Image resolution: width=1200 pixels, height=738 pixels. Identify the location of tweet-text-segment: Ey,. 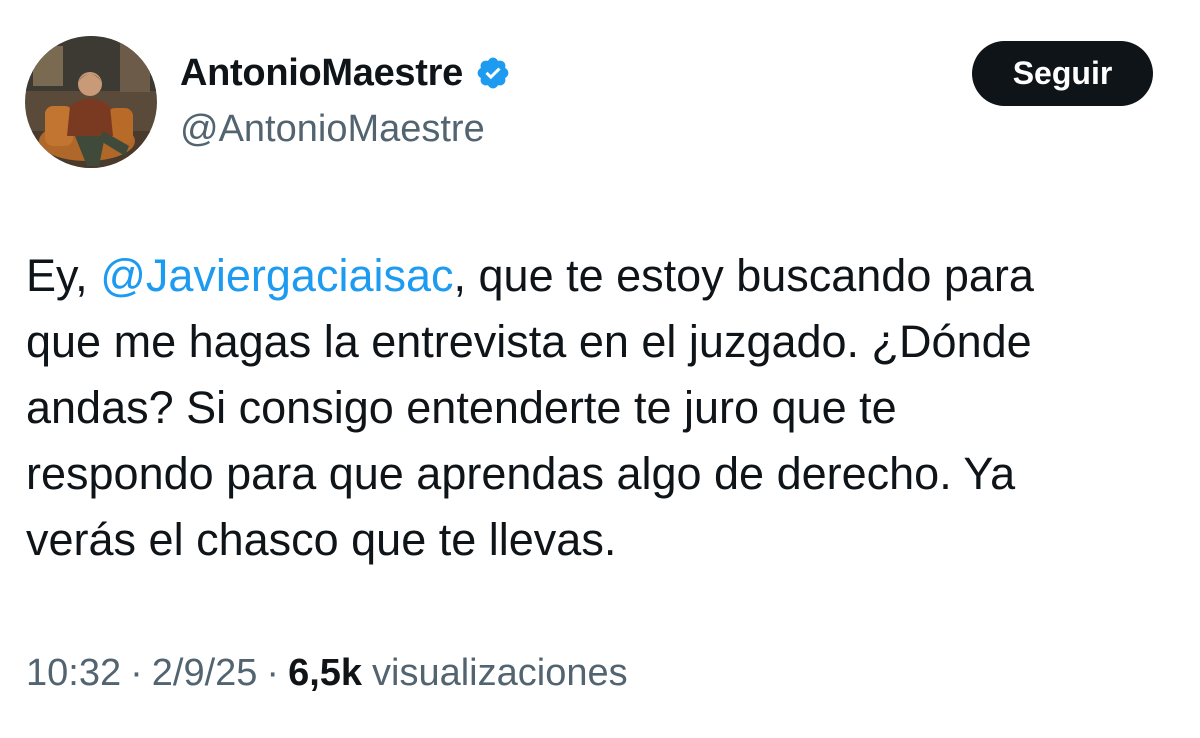
(63, 275).